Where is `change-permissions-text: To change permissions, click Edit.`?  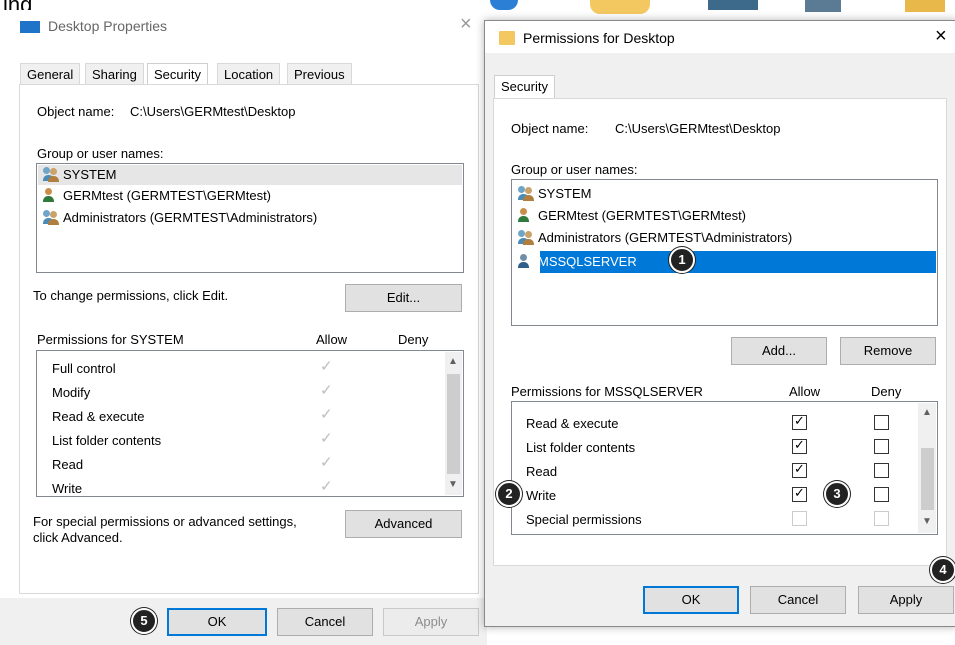
change-permissions-text: To change permissions, click Edit. is located at coordinates (131, 295).